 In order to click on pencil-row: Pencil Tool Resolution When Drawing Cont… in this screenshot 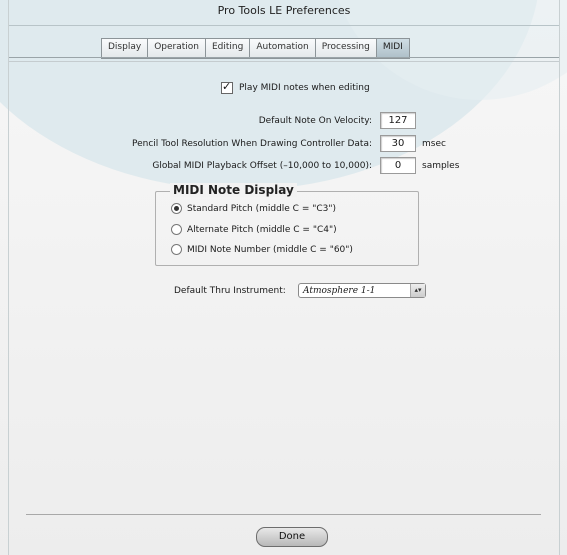, I will do `click(243, 143)`.